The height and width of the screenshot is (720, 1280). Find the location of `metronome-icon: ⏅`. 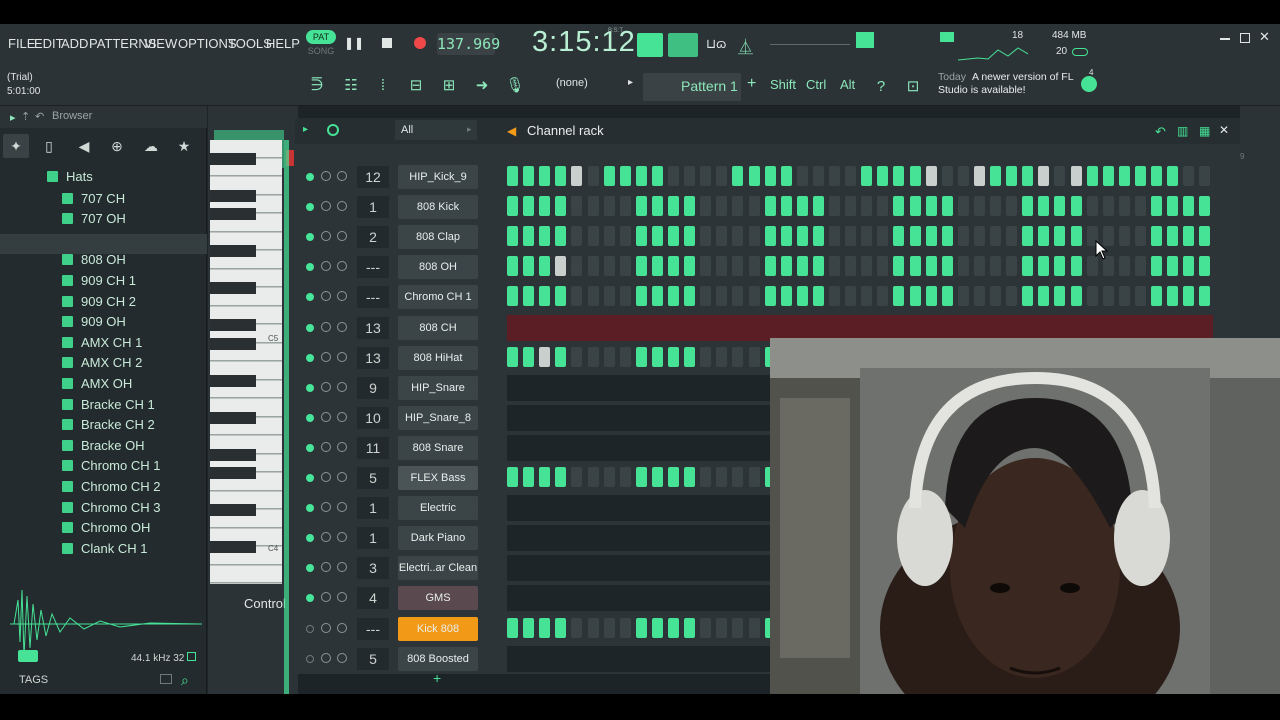

metronome-icon: ⏅ is located at coordinates (745, 46).